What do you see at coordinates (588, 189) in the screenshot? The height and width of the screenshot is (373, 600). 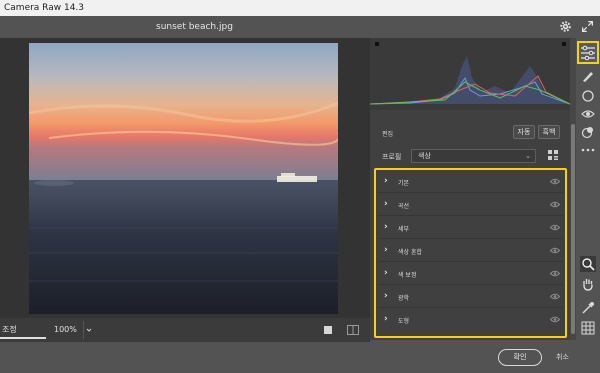 I see `tool-strip` at bounding box center [588, 189].